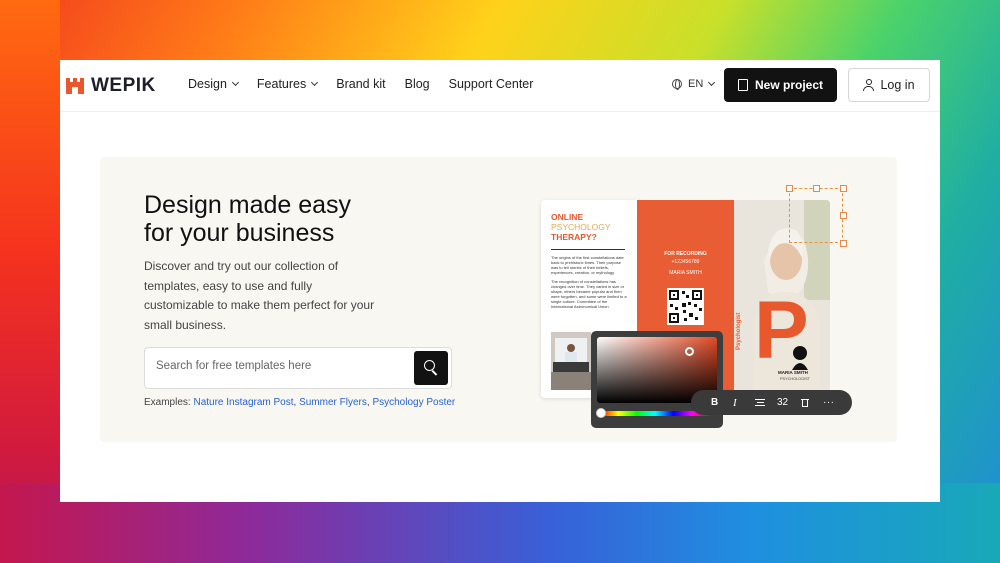 The height and width of the screenshot is (563, 1000). Describe the element at coordinates (248, 205) in the screenshot. I see `hero-title-line-1: Design made easy` at that location.